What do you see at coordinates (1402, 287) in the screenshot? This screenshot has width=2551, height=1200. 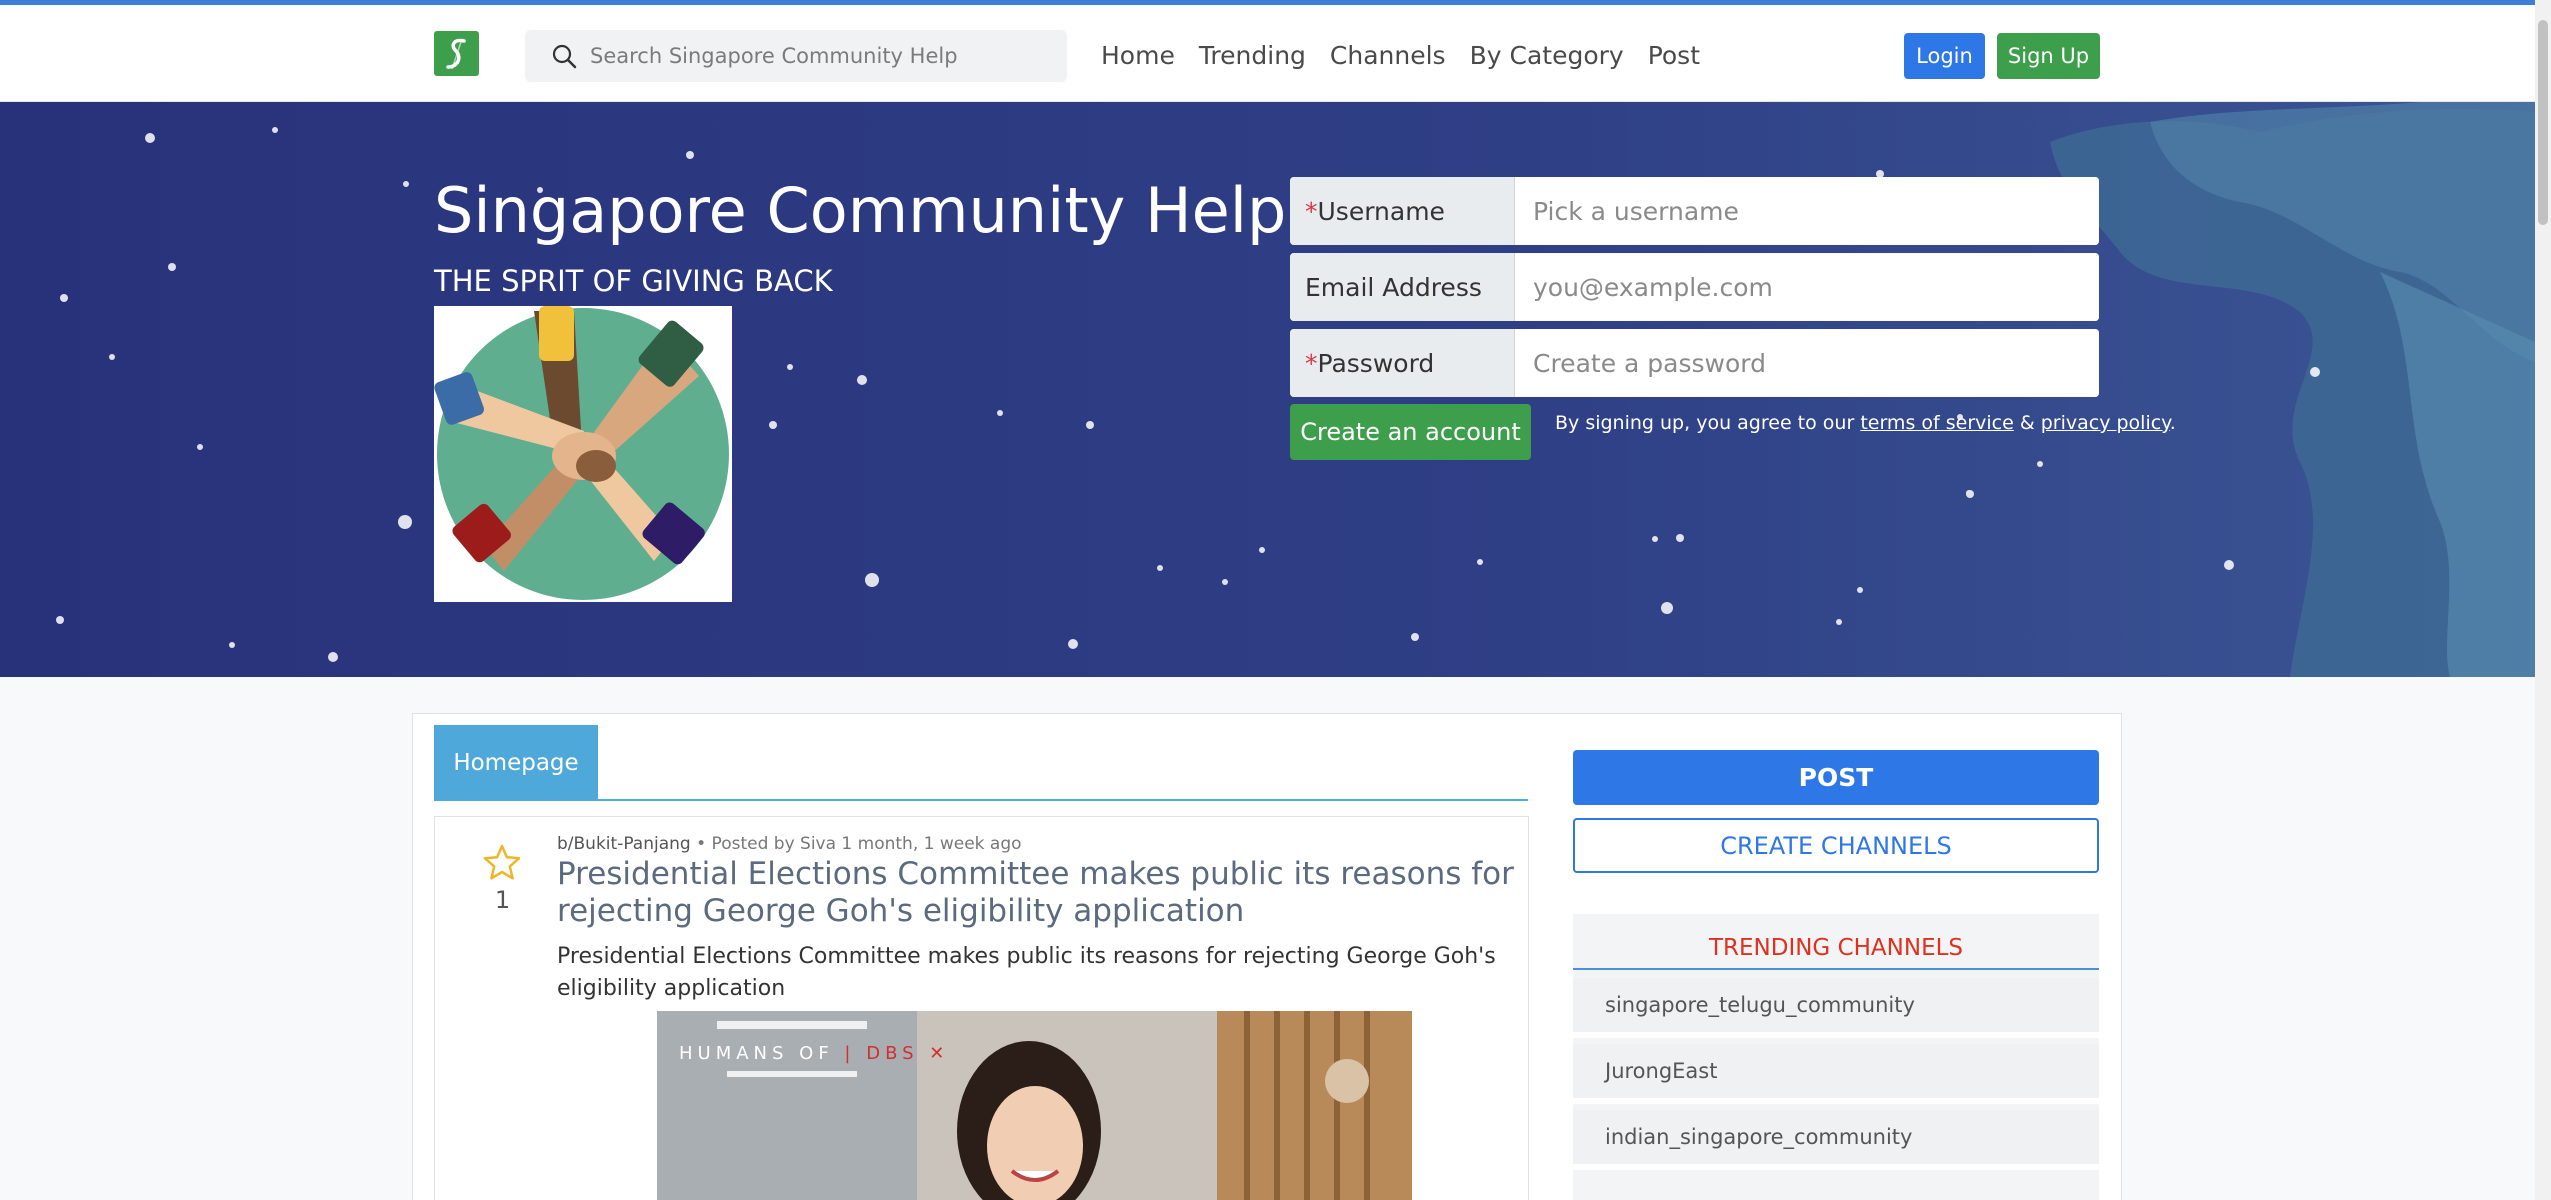 I see `email-label: Email Address` at bounding box center [1402, 287].